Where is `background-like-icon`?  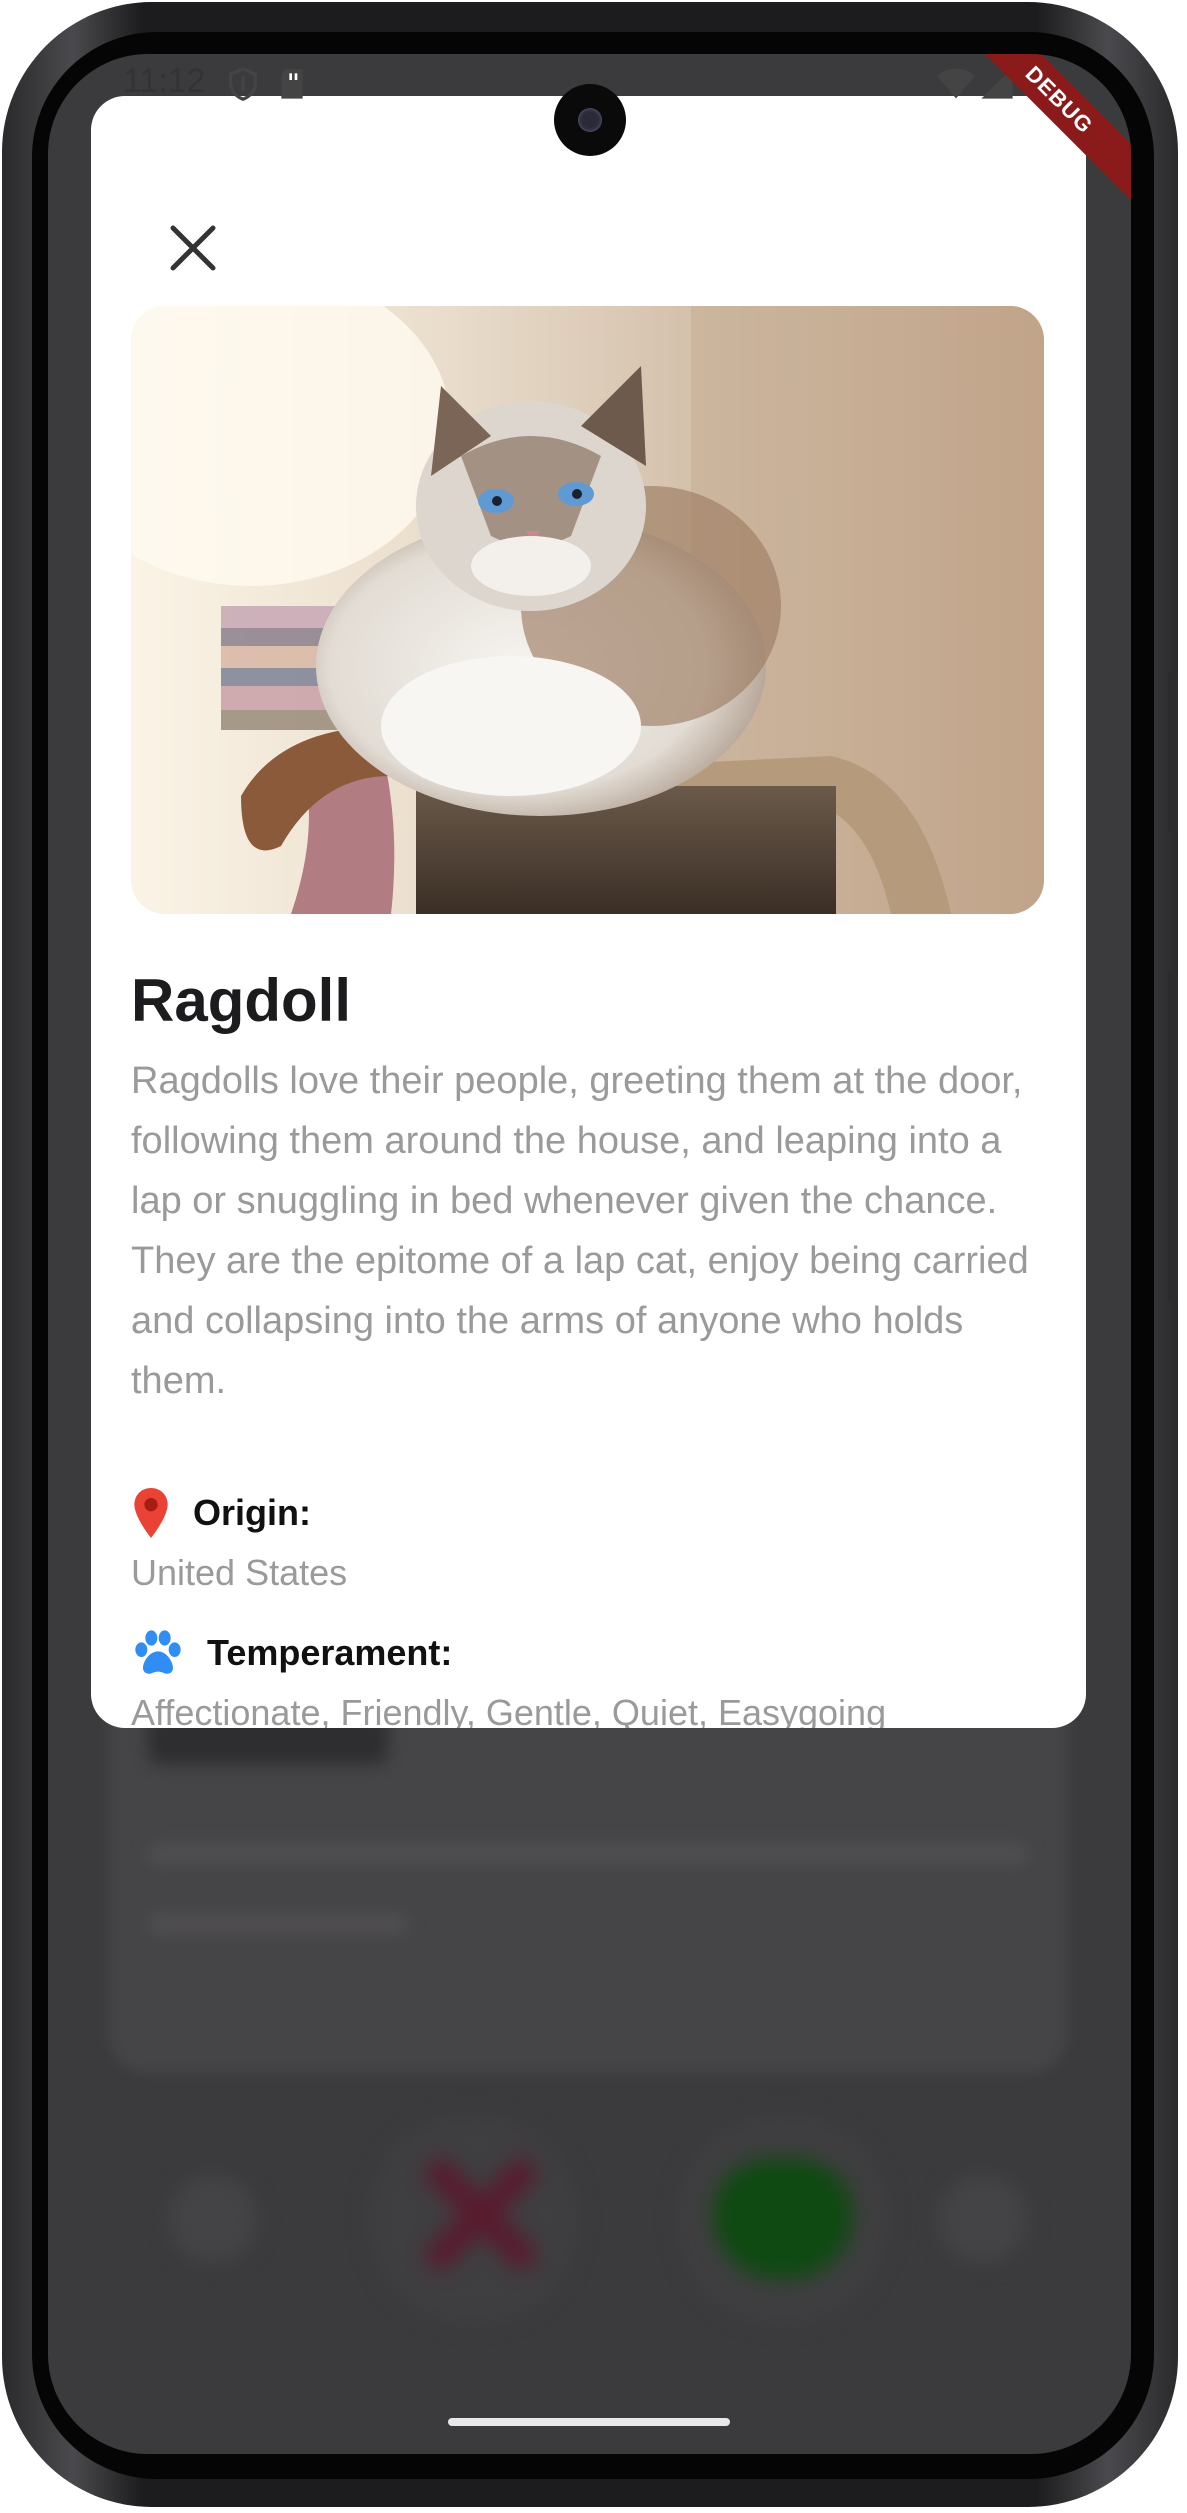 background-like-icon is located at coordinates (783, 2219).